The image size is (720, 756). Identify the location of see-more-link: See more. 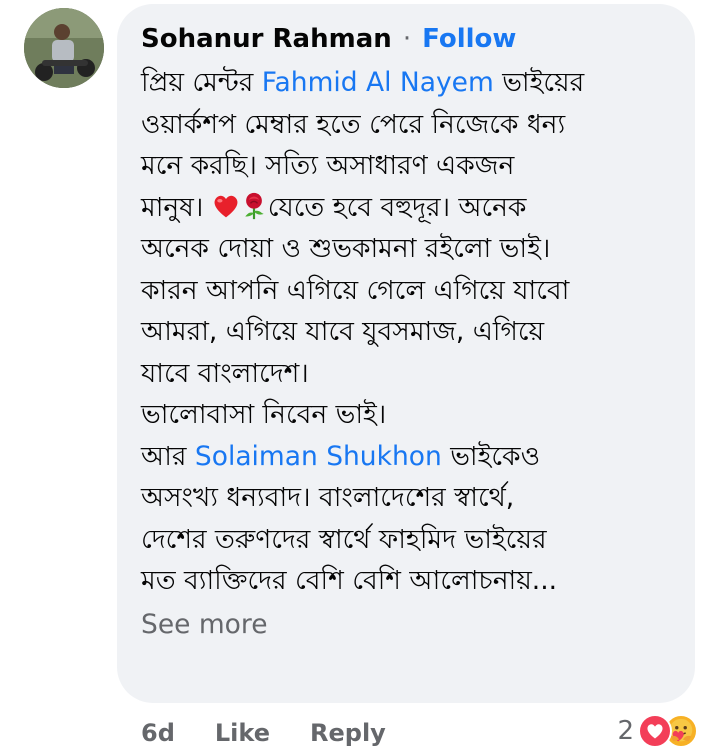
(408, 625).